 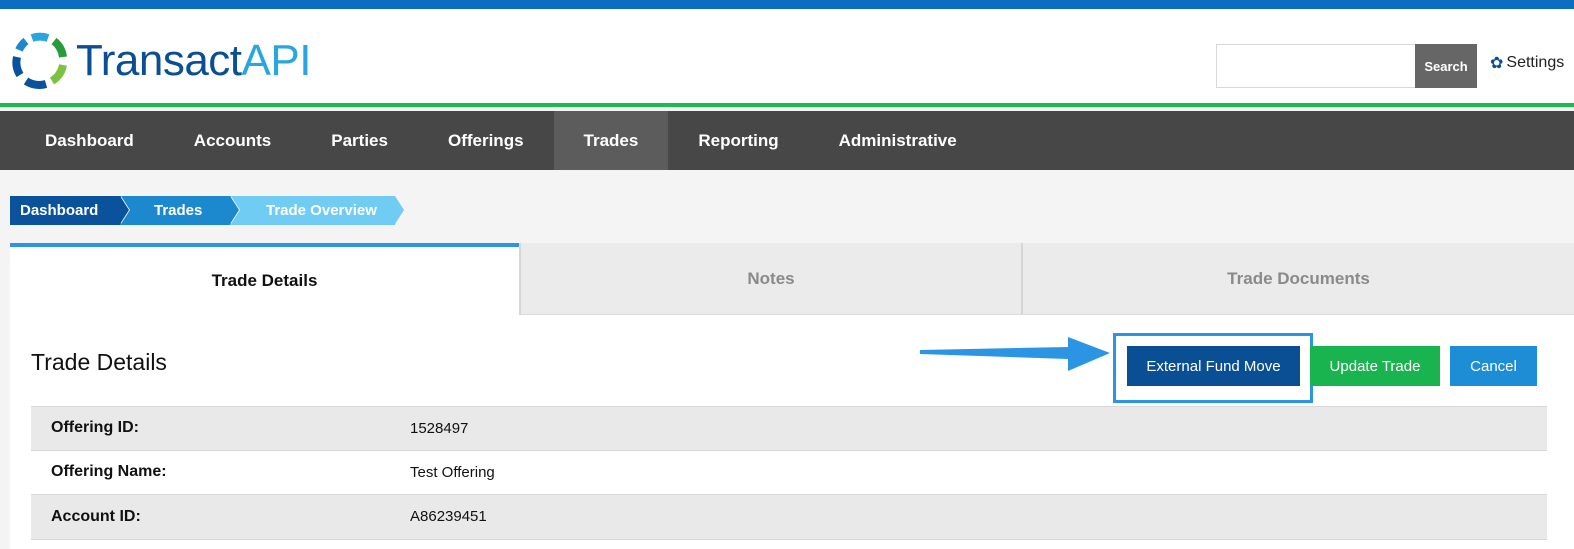 I want to click on logo-ring-icon, so click(x=39, y=60).